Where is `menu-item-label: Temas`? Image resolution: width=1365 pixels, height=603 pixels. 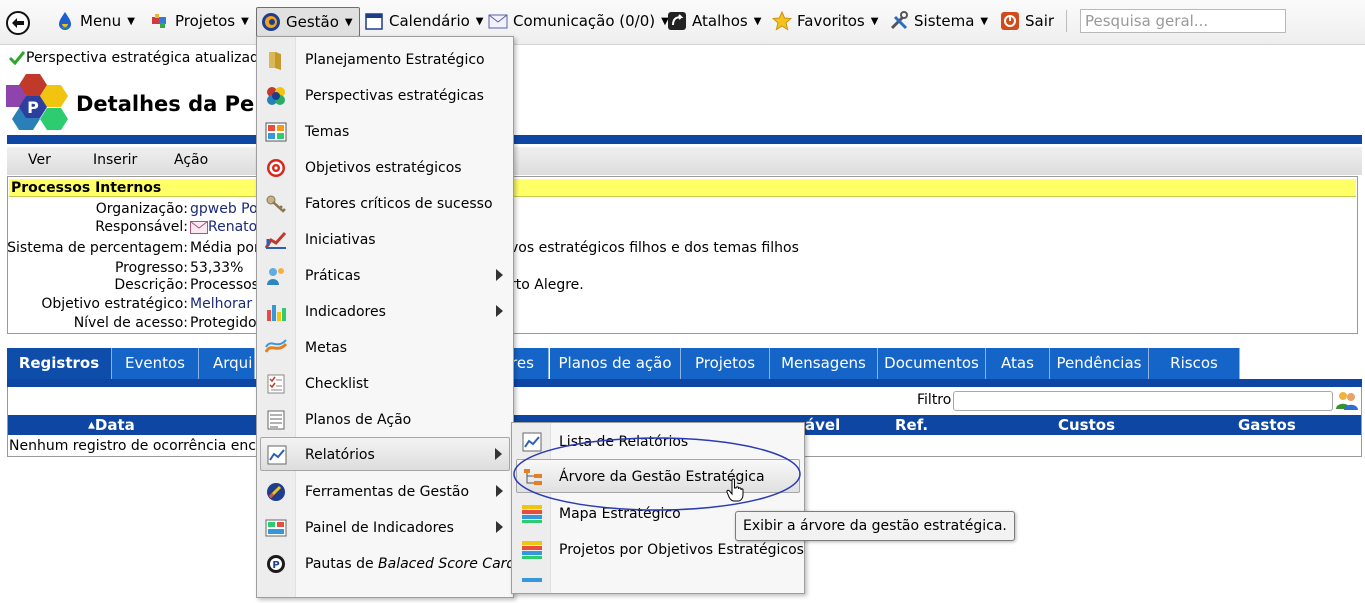
menu-item-label: Temas is located at coordinates (327, 132).